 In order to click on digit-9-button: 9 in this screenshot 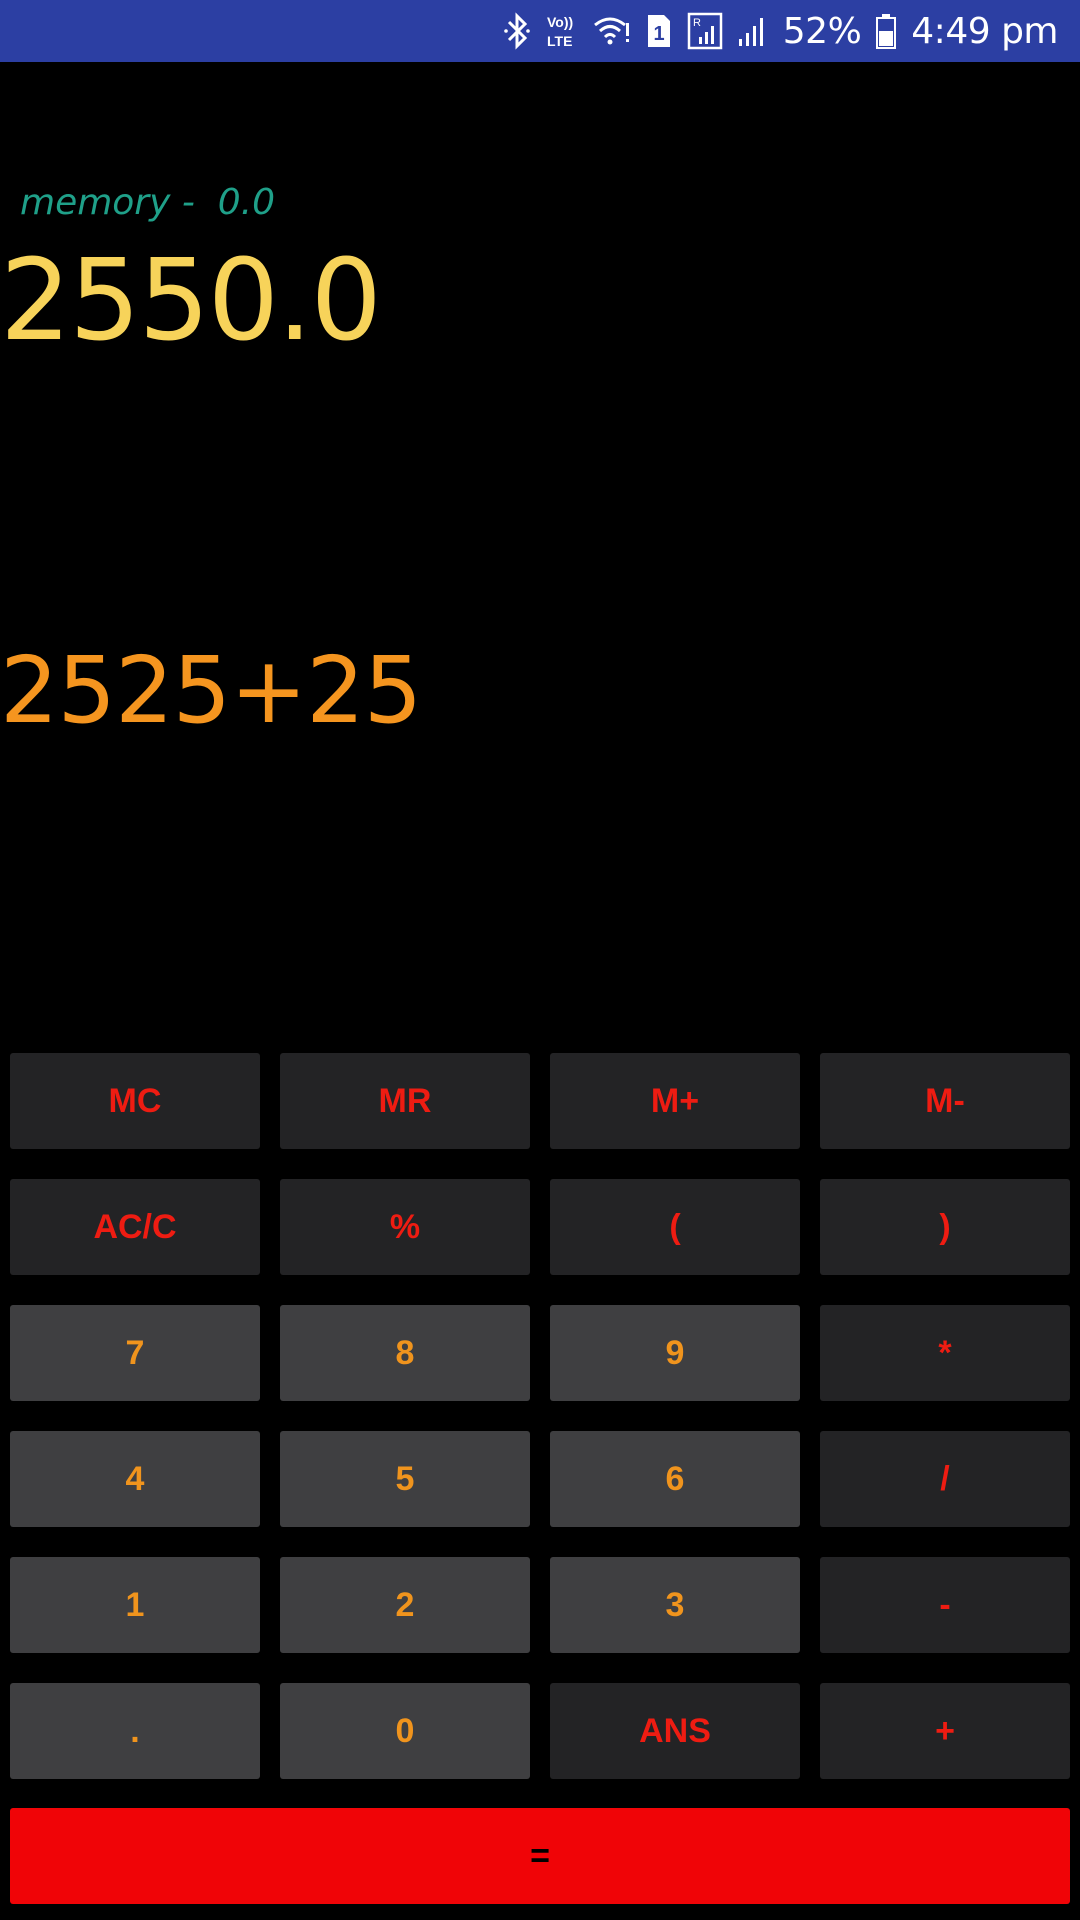, I will do `click(675, 1353)`.